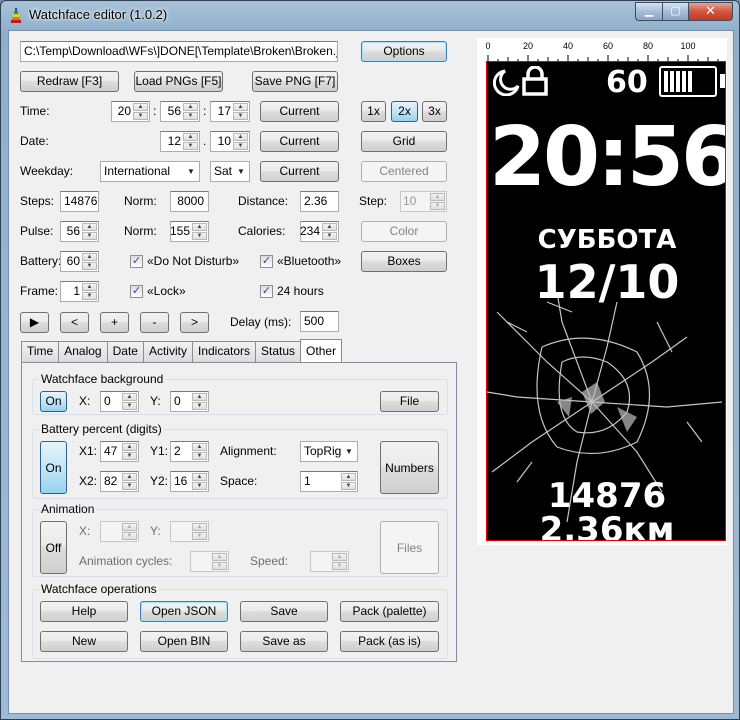 The height and width of the screenshot is (720, 740). I want to click on steps-field: 14876, so click(79, 201).